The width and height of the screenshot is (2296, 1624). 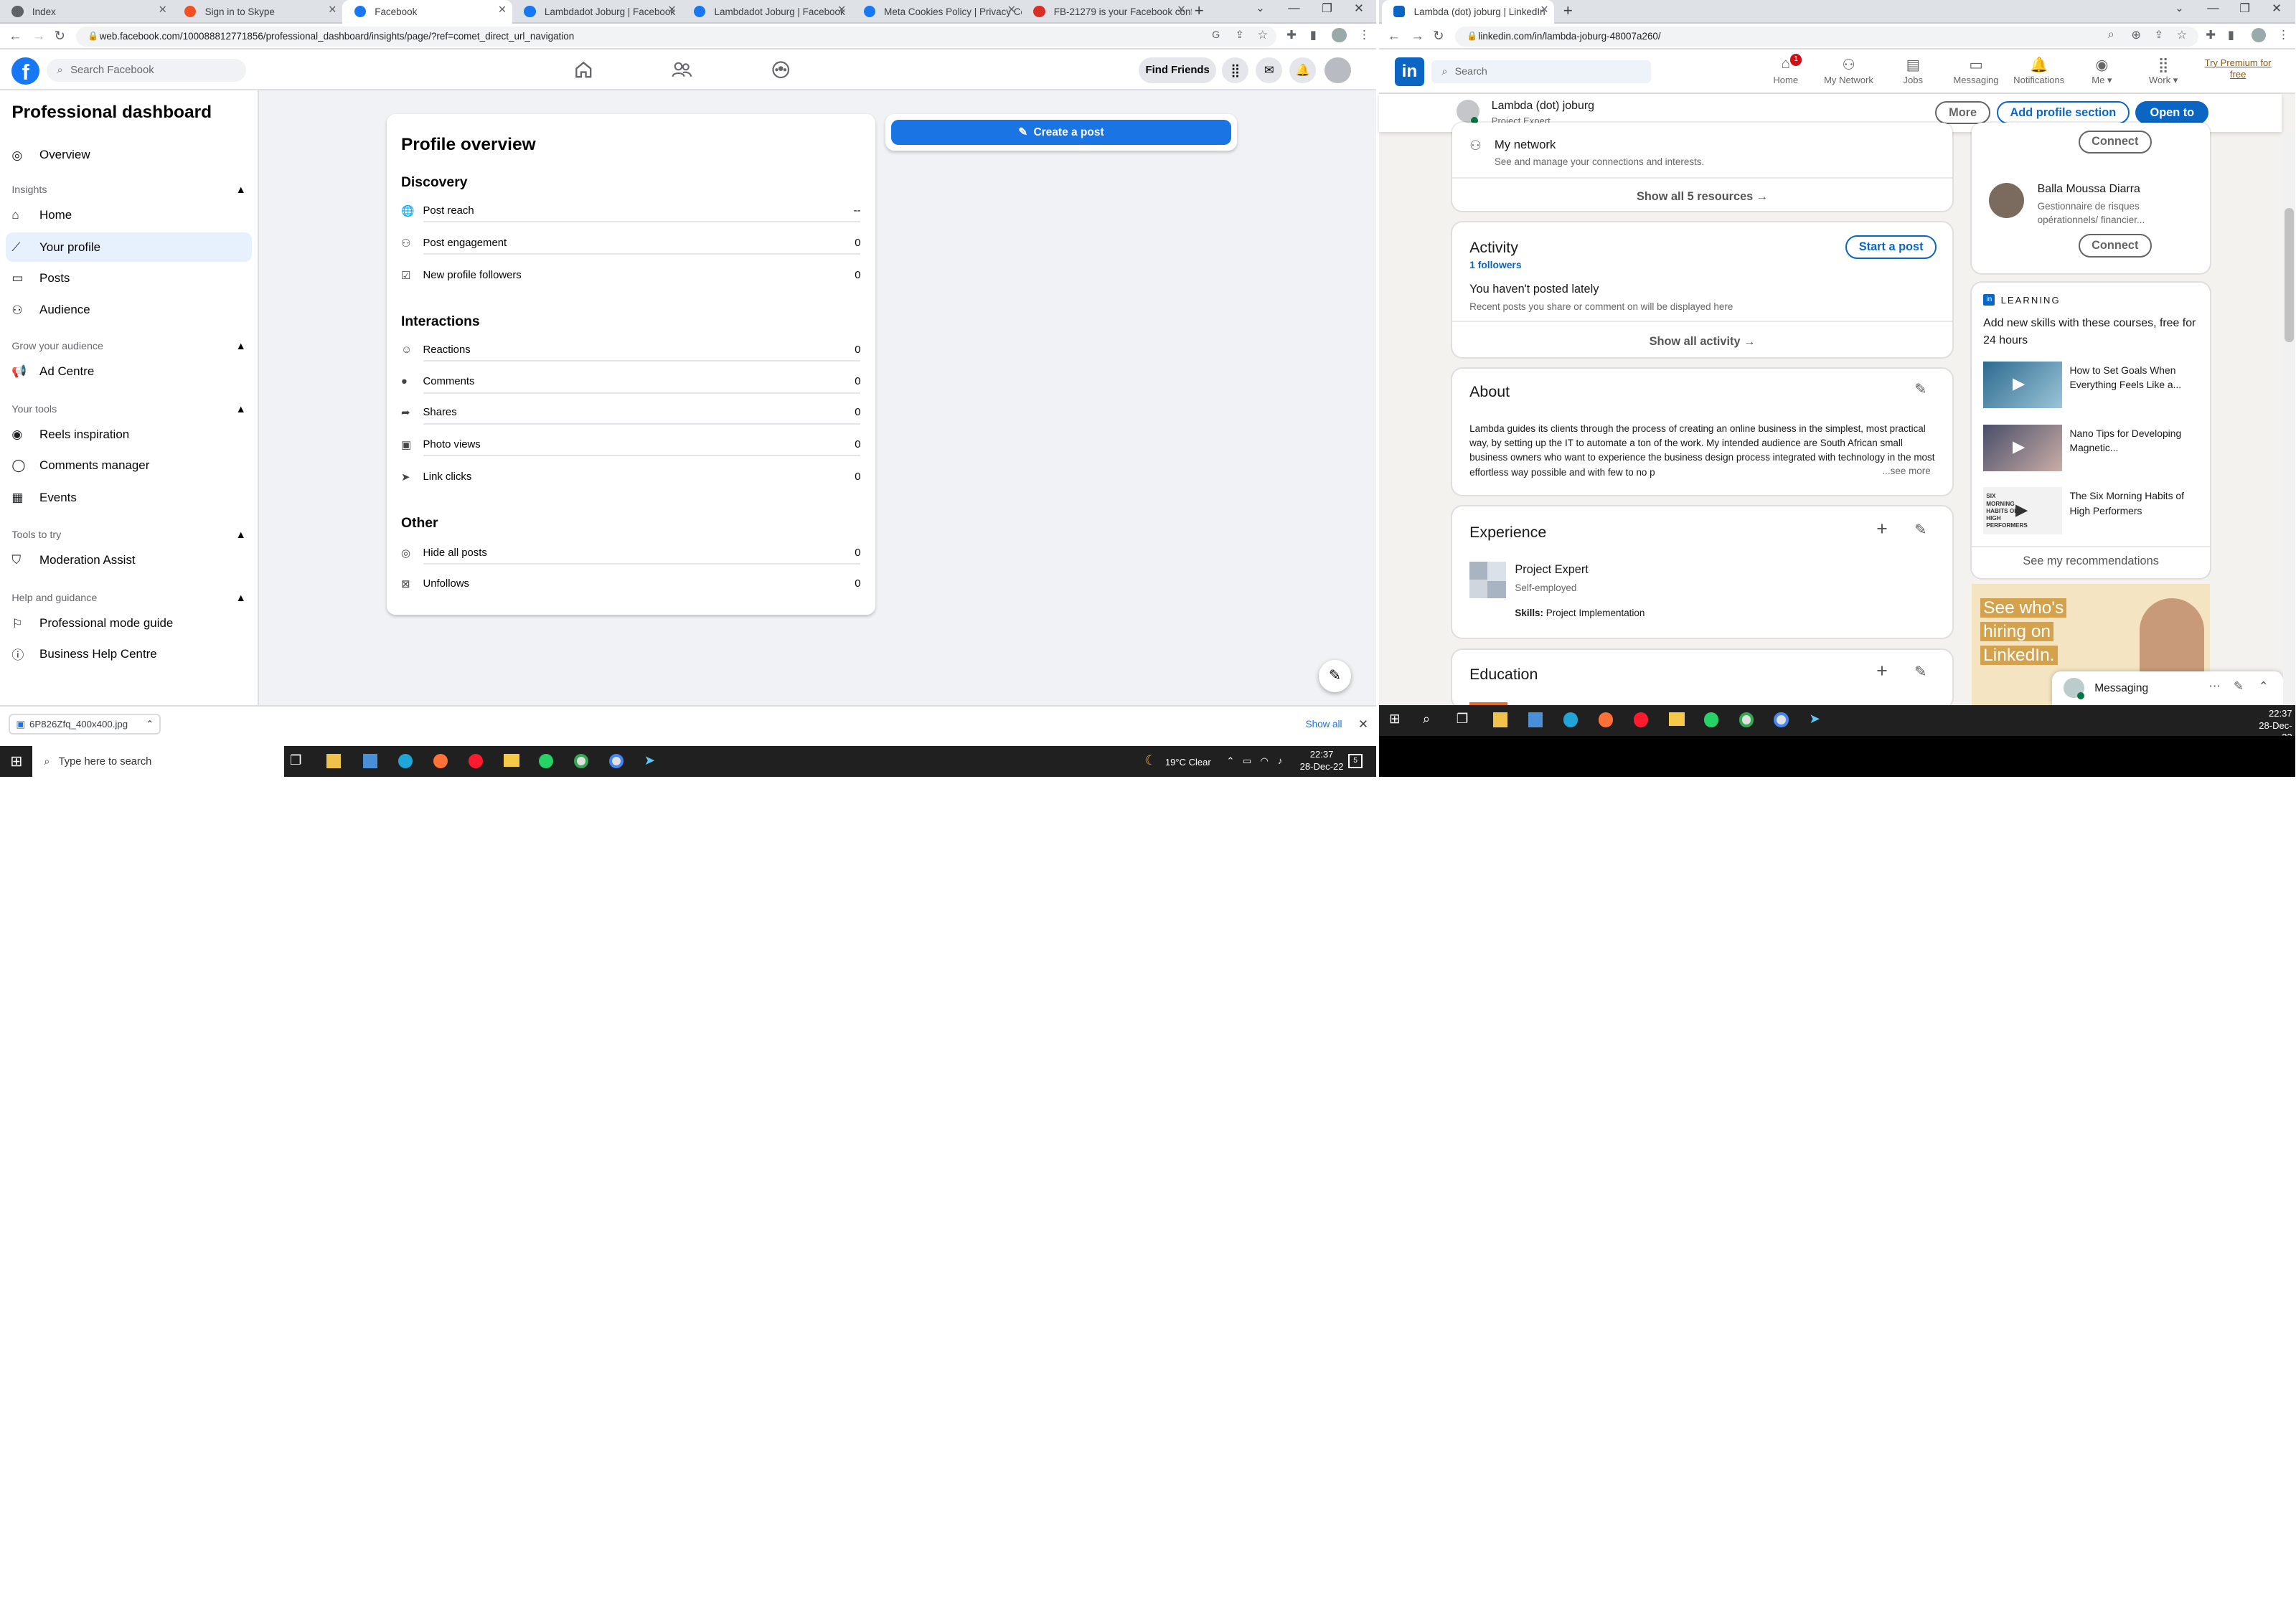 What do you see at coordinates (1061, 132) in the screenshot?
I see `create-post-button: ✎ Create a post` at bounding box center [1061, 132].